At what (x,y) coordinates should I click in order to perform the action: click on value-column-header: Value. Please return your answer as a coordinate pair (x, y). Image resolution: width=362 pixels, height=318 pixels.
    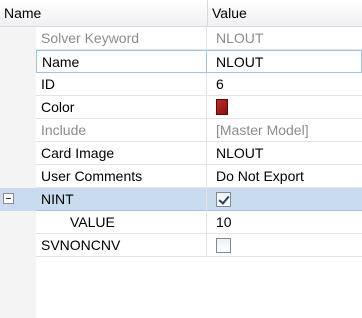
    Looking at the image, I should click on (229, 13).